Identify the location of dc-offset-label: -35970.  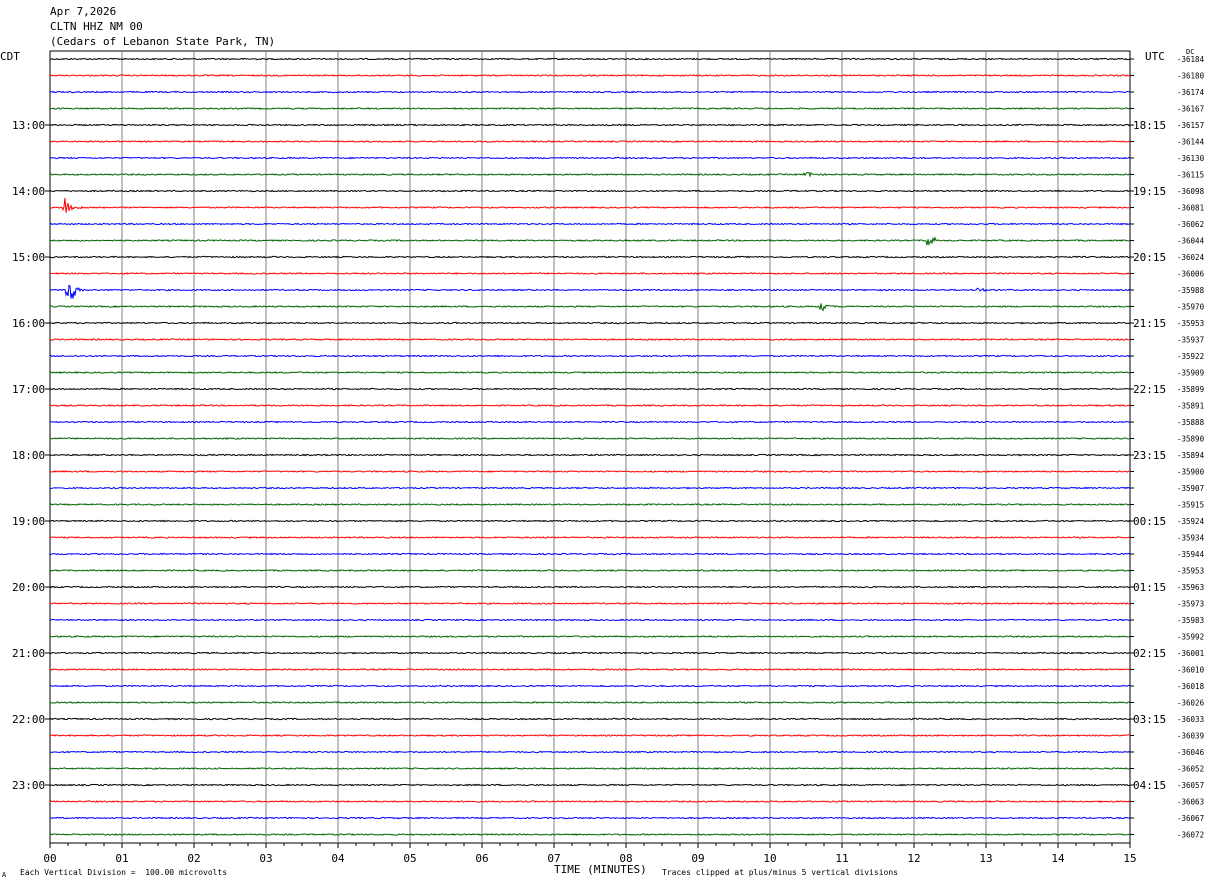
(1191, 307).